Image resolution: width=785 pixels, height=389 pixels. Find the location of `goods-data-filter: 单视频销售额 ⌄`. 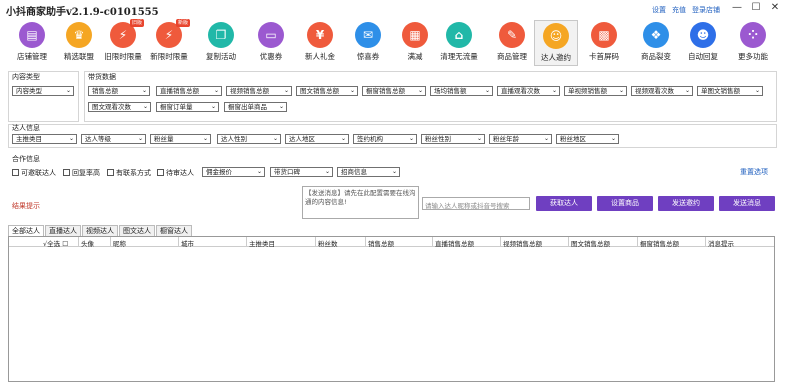

goods-data-filter: 单视频销售额 ⌄ is located at coordinates (595, 91).